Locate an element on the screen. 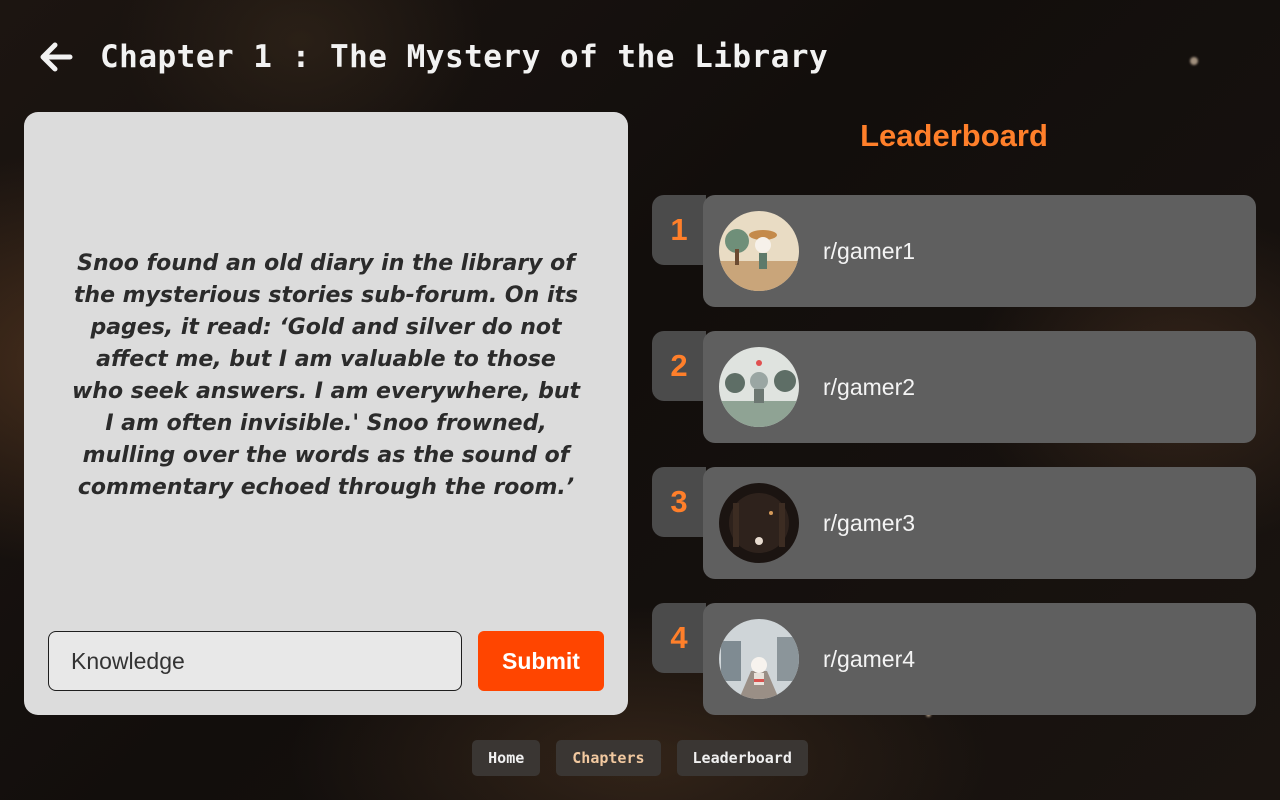  player-name: r/gamer2 is located at coordinates (869, 386).